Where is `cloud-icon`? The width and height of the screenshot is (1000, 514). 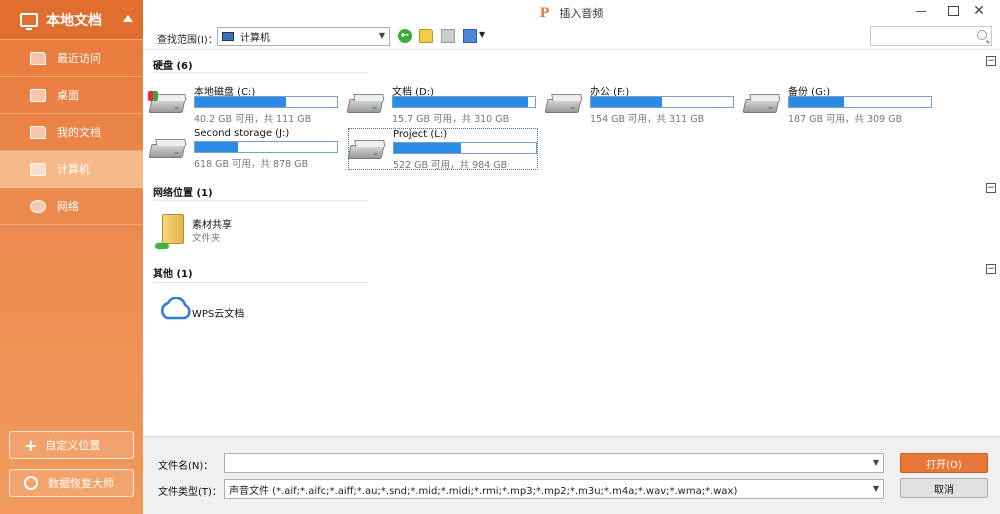
cloud-icon is located at coordinates (176, 308).